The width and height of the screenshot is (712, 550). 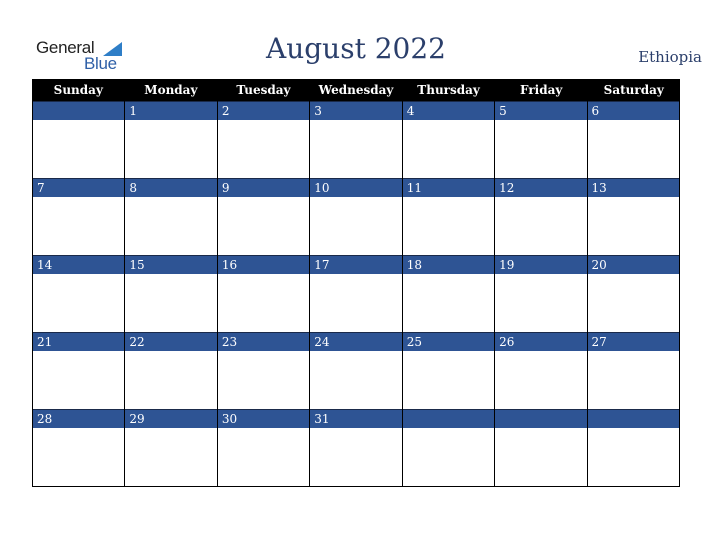 I want to click on weekday-sunday: Sunday, so click(x=78, y=90).